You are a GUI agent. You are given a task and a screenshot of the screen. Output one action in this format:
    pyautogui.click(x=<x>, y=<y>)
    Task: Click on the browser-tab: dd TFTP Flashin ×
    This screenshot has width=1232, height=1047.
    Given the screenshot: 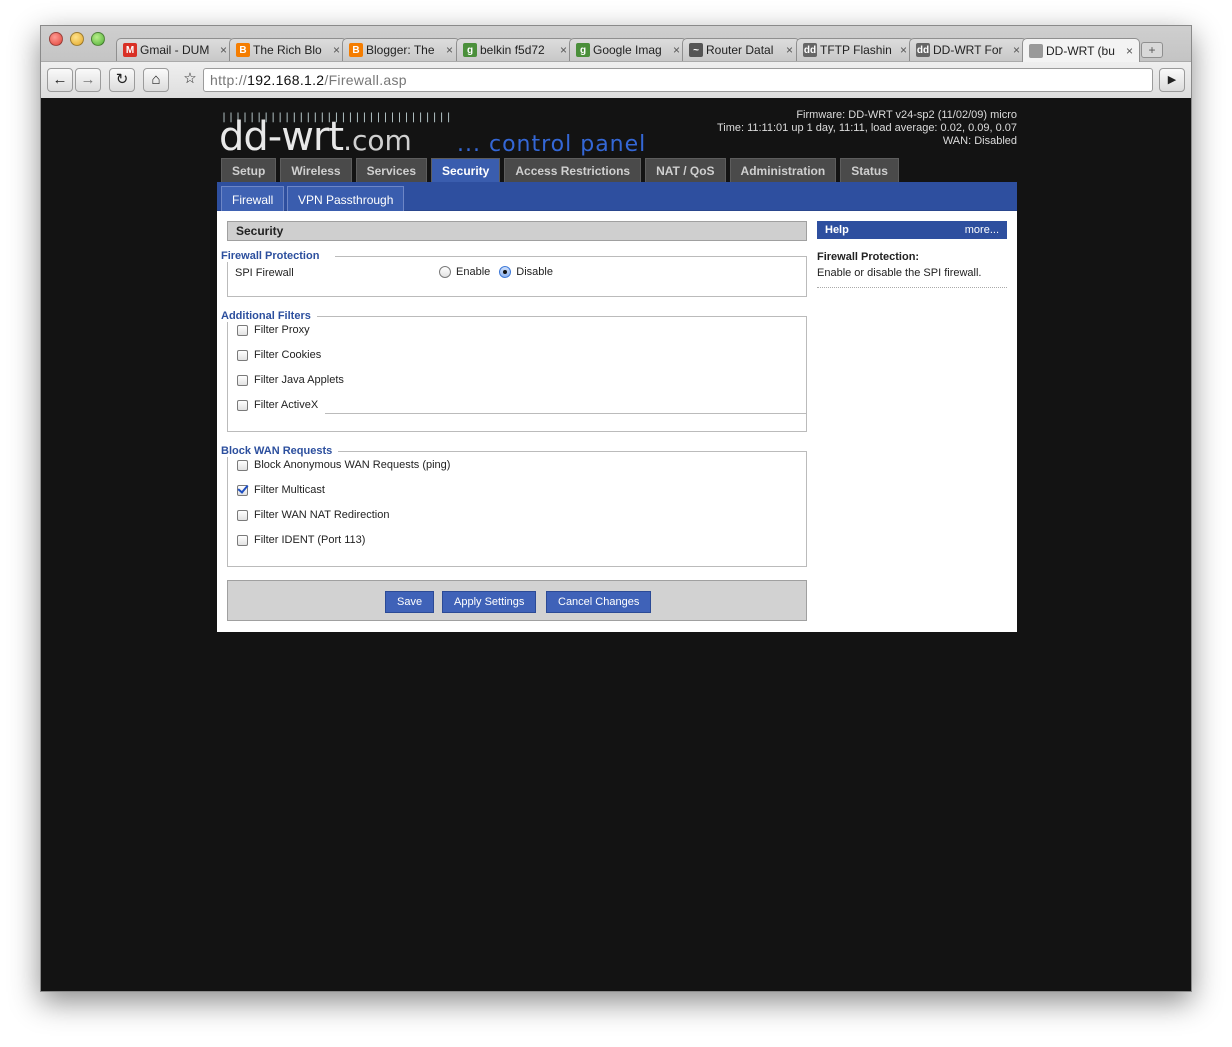 What is the action you would take?
    pyautogui.click(x=855, y=49)
    